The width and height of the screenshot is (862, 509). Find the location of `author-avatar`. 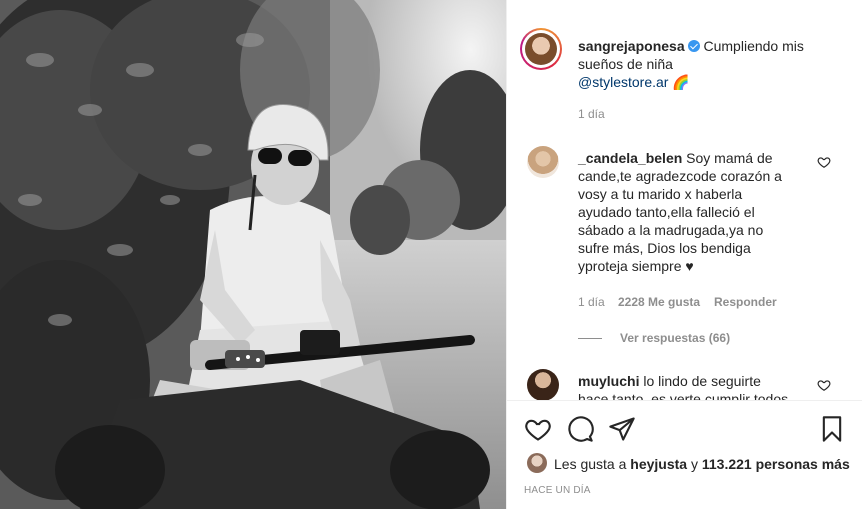

author-avatar is located at coordinates (541, 49).